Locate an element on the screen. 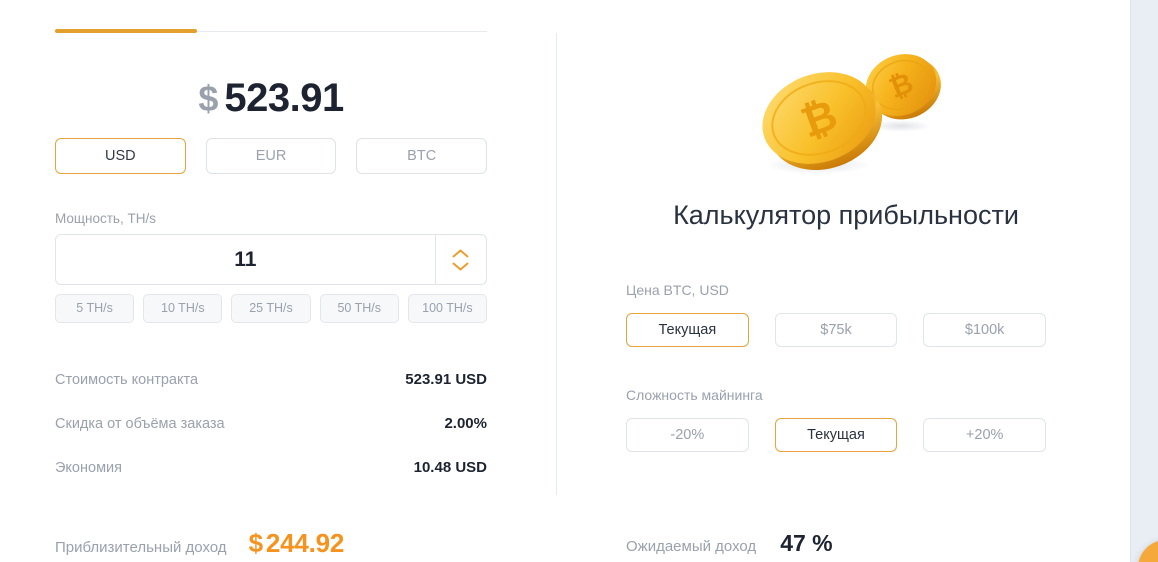 This screenshot has height=562, width=1158. power-preset-5: 5 TH/s is located at coordinates (95, 308).